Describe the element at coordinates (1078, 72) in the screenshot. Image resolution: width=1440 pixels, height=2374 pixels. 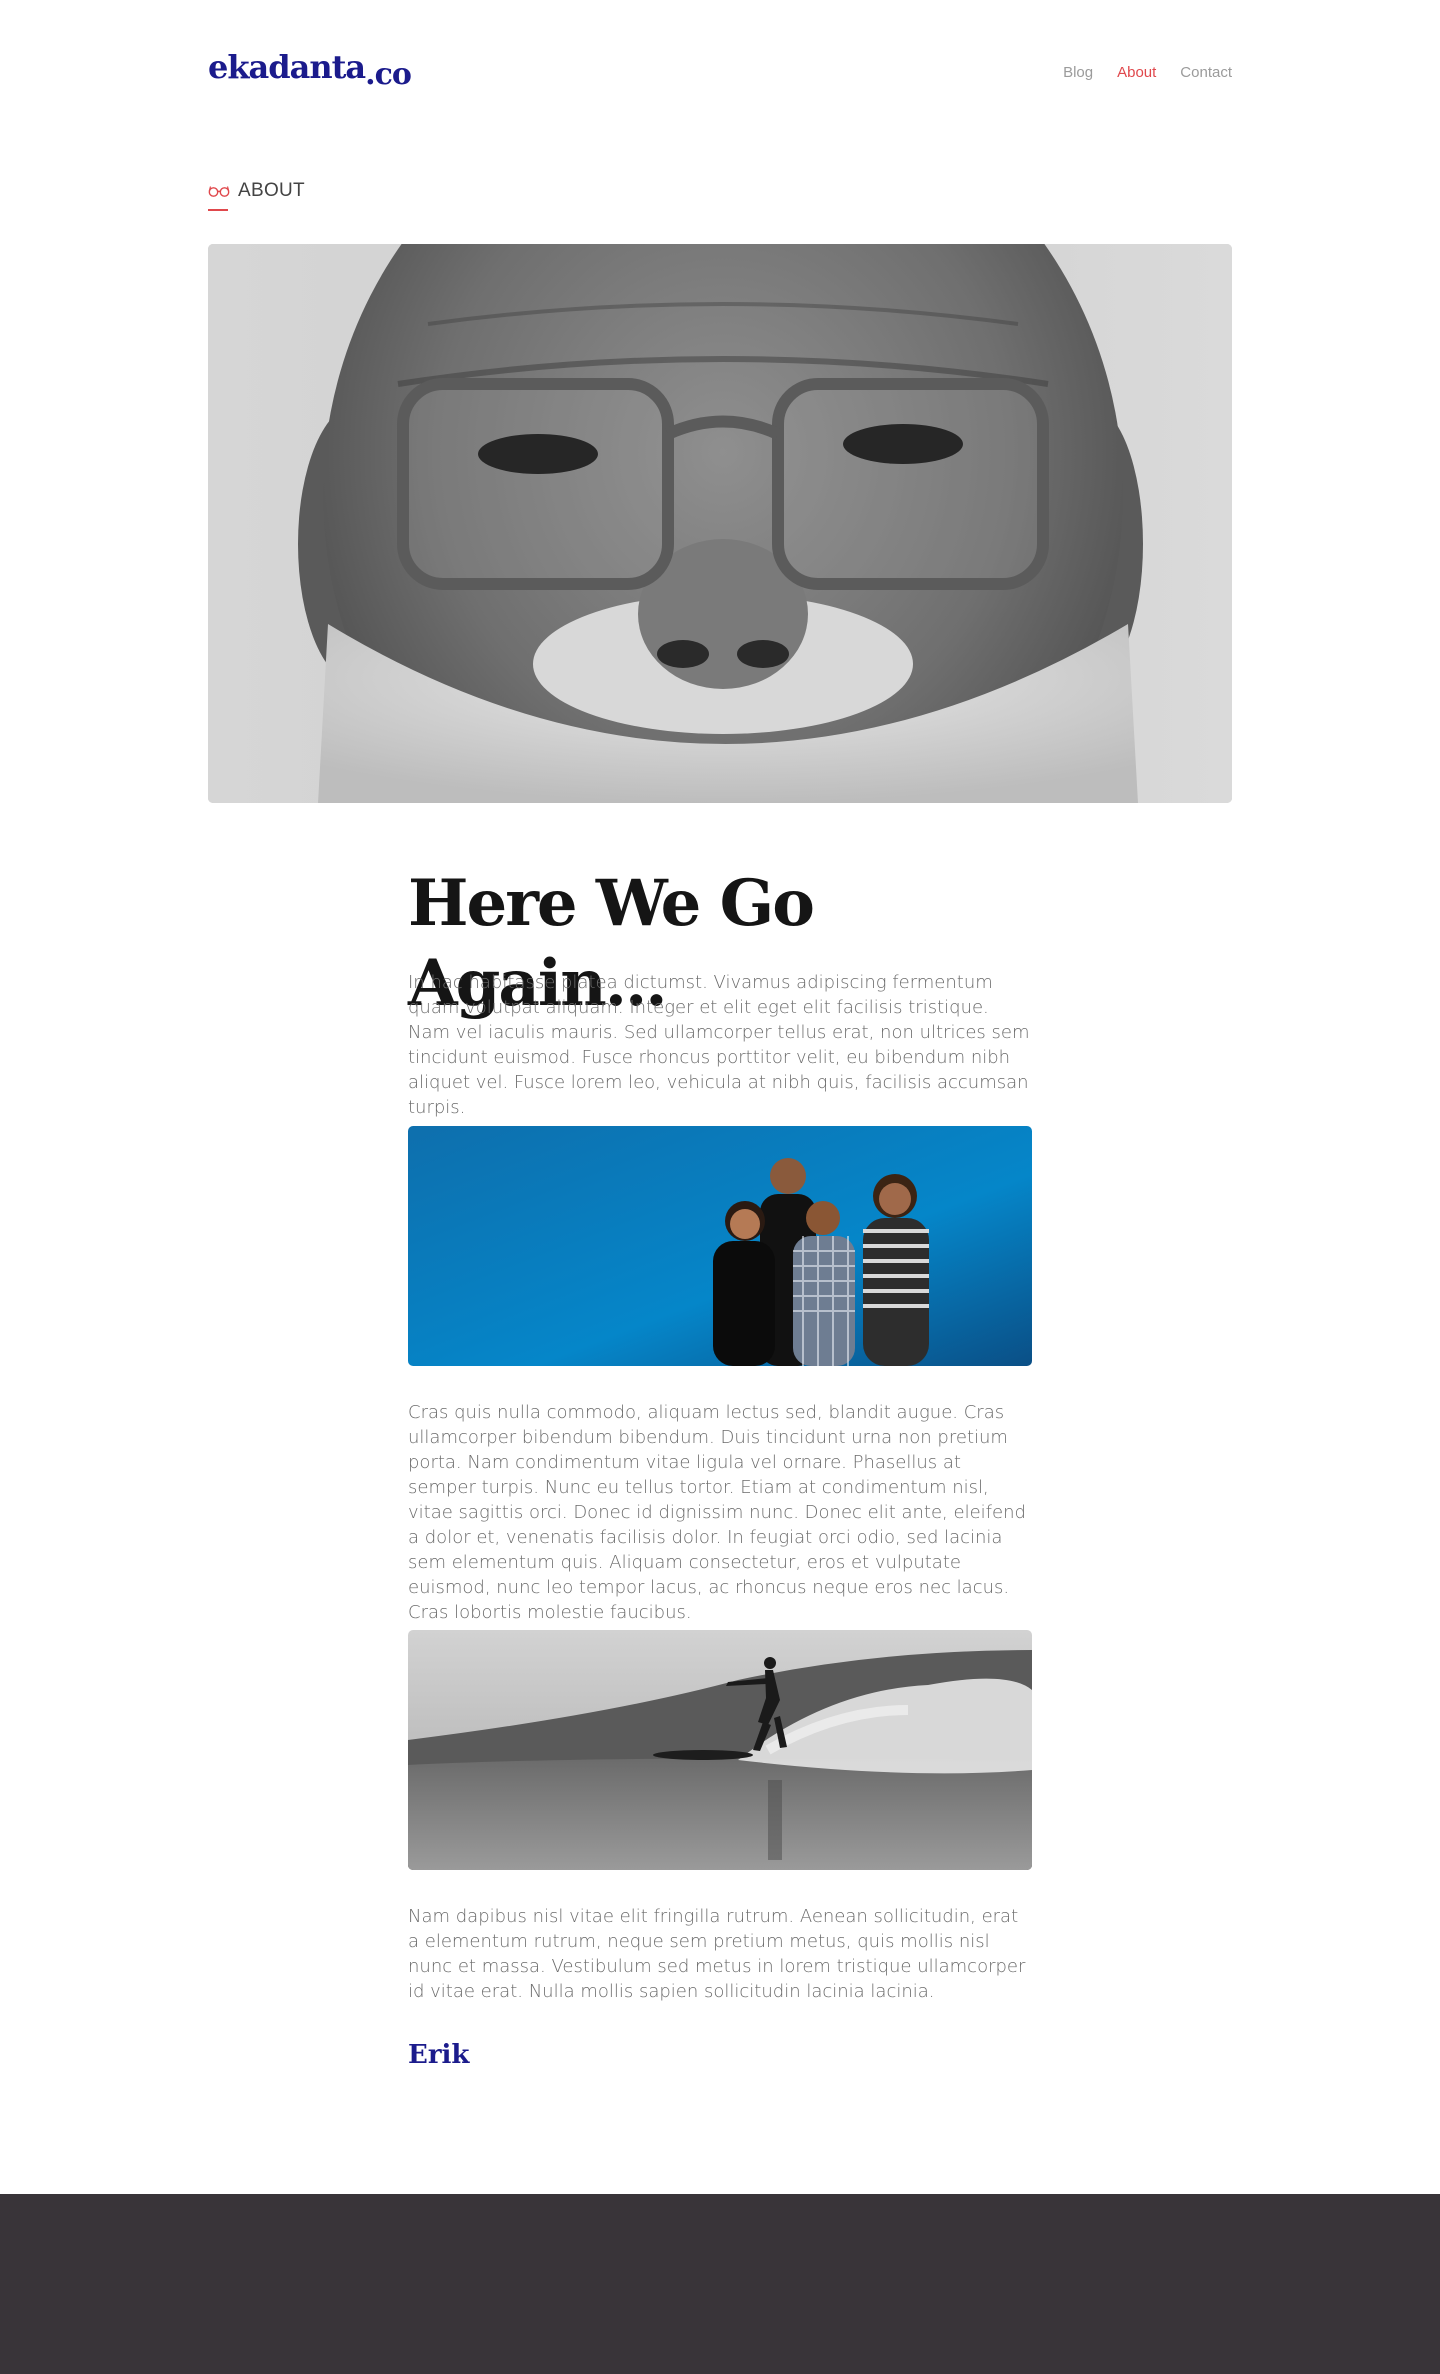
I see `nav-link-blog: Blog` at that location.